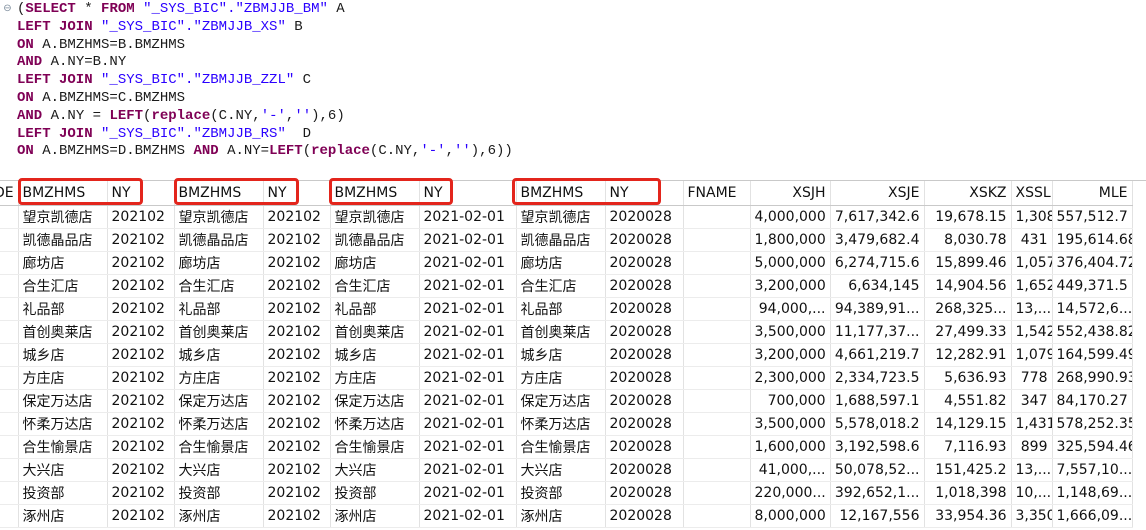 The width and height of the screenshot is (1146, 530). I want to click on sql-line: ON A.BMZHMS=B.BMZHMS, so click(101, 45).